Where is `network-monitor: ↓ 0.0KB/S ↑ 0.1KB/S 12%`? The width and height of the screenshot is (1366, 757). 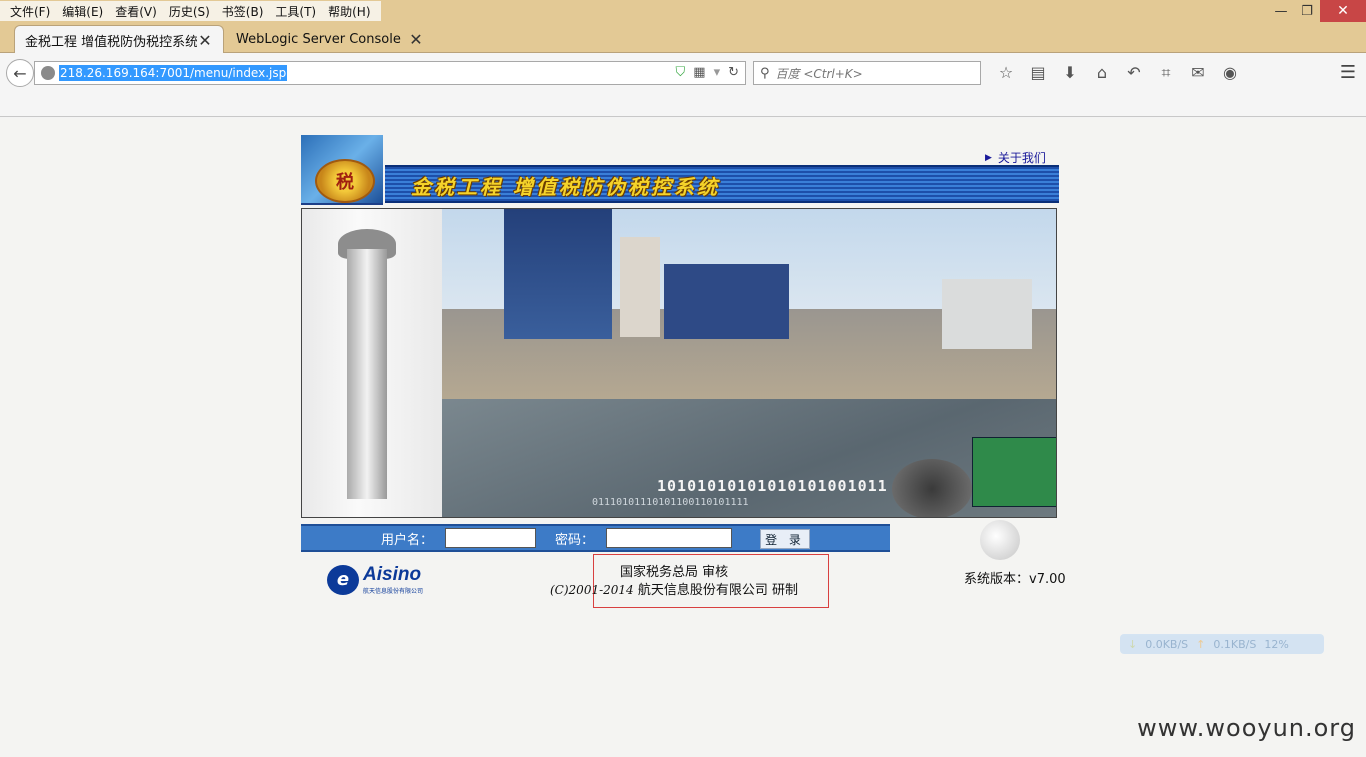
network-monitor: ↓ 0.0KB/S ↑ 0.1KB/S 12% is located at coordinates (1222, 644).